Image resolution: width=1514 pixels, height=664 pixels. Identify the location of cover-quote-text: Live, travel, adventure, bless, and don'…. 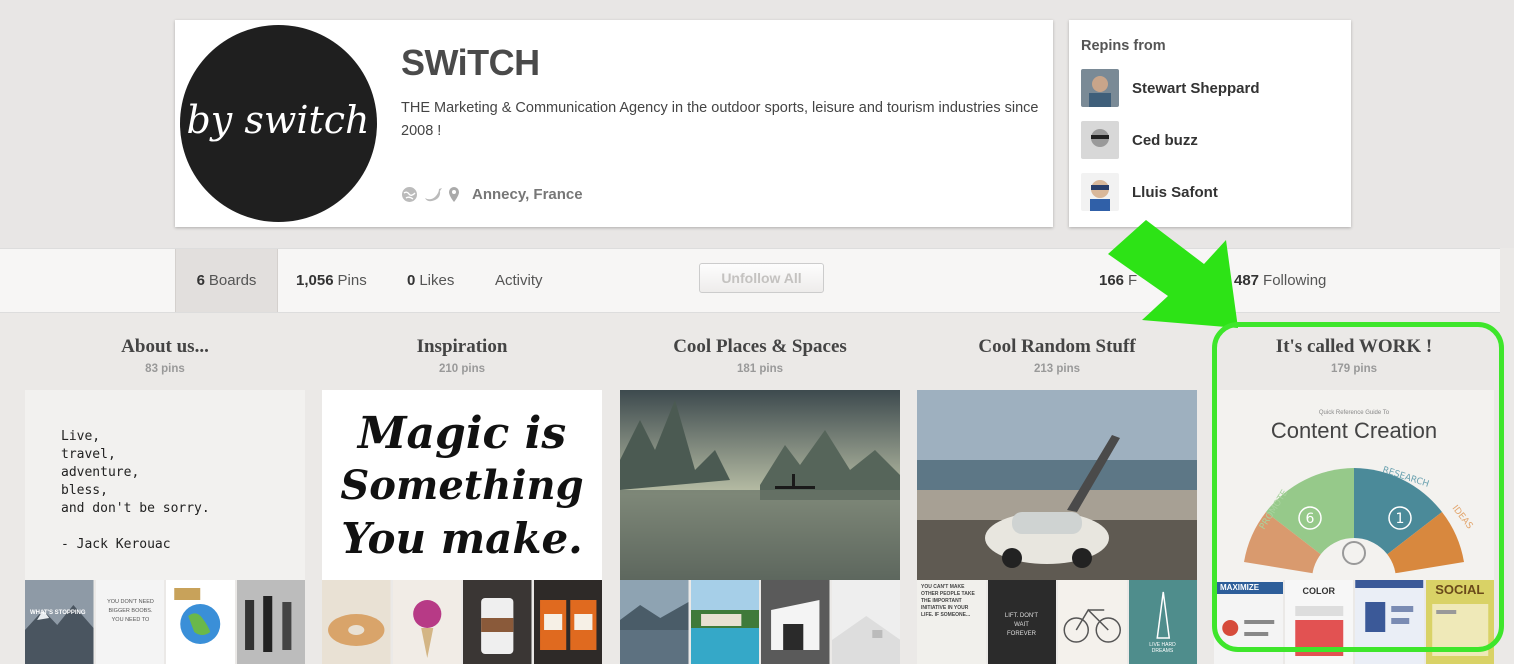
(135, 490).